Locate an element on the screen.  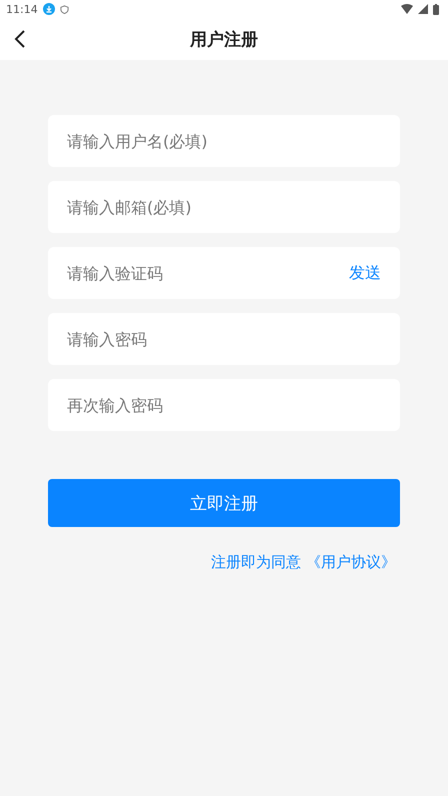
battery-icon is located at coordinates (436, 9).